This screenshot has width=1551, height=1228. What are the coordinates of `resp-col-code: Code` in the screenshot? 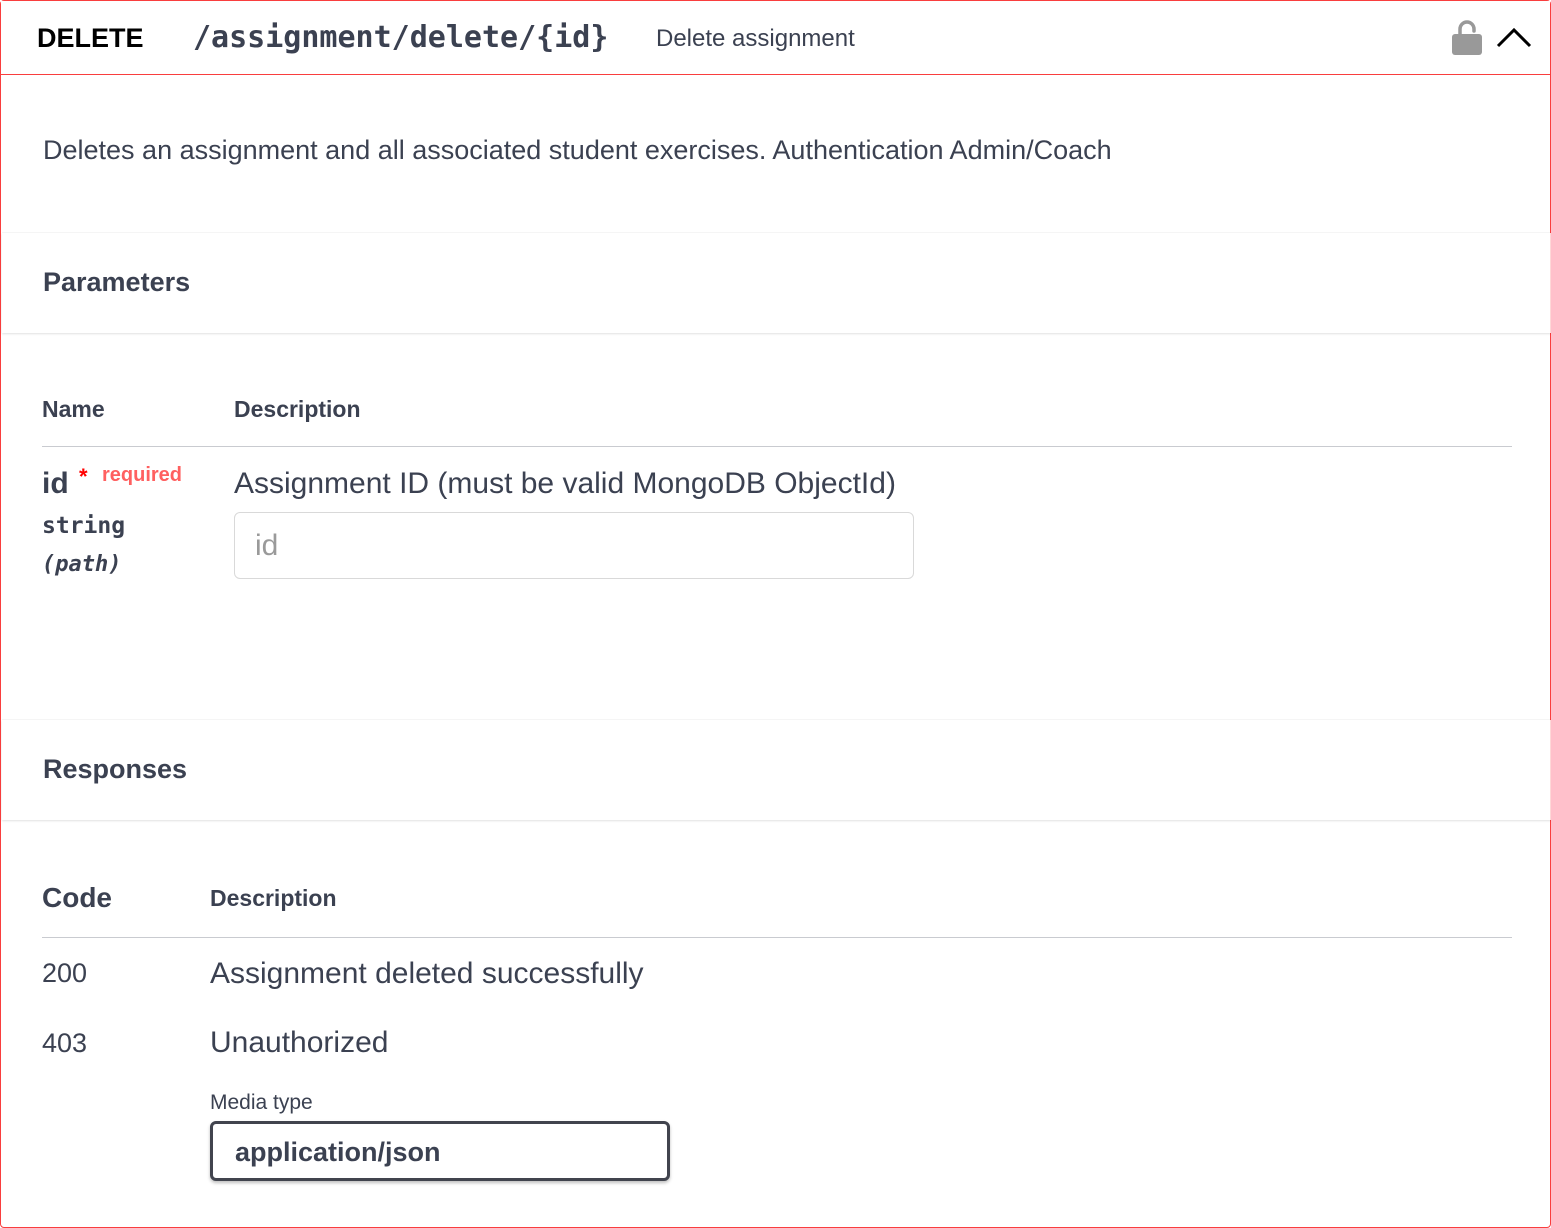 It's located at (77, 897).